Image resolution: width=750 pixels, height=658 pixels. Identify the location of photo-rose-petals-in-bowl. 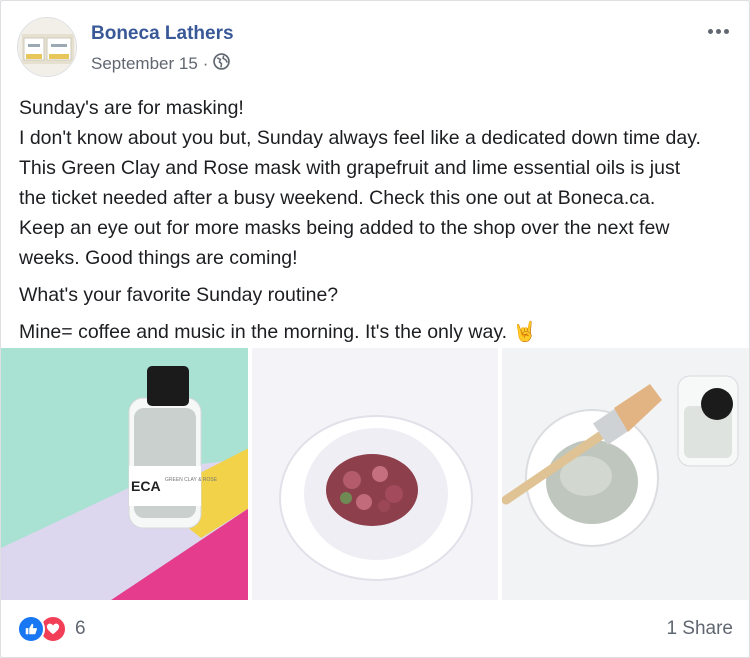
(375, 474).